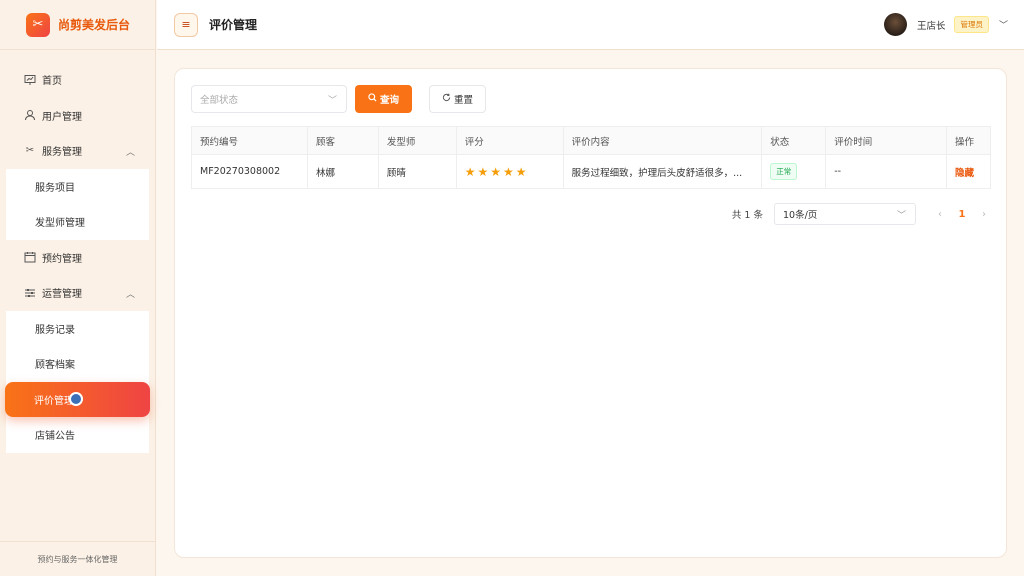  What do you see at coordinates (940, 214) in the screenshot?
I see `prev-page-icon: ‹` at bounding box center [940, 214].